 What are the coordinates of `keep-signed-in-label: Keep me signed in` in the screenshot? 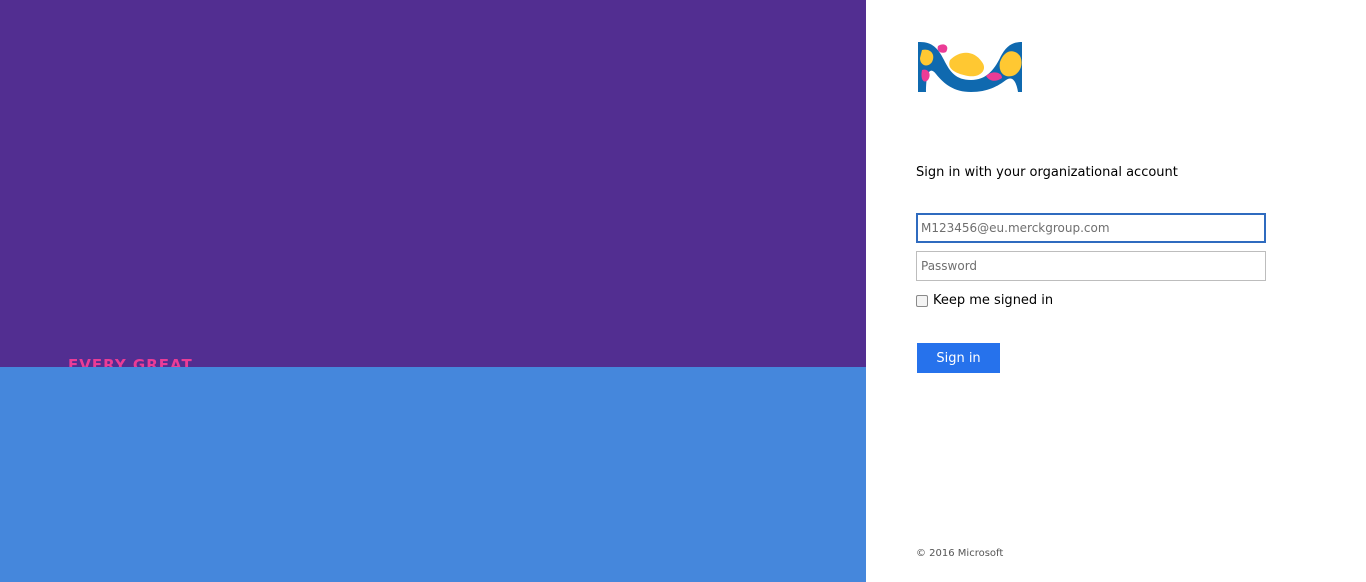 It's located at (993, 300).